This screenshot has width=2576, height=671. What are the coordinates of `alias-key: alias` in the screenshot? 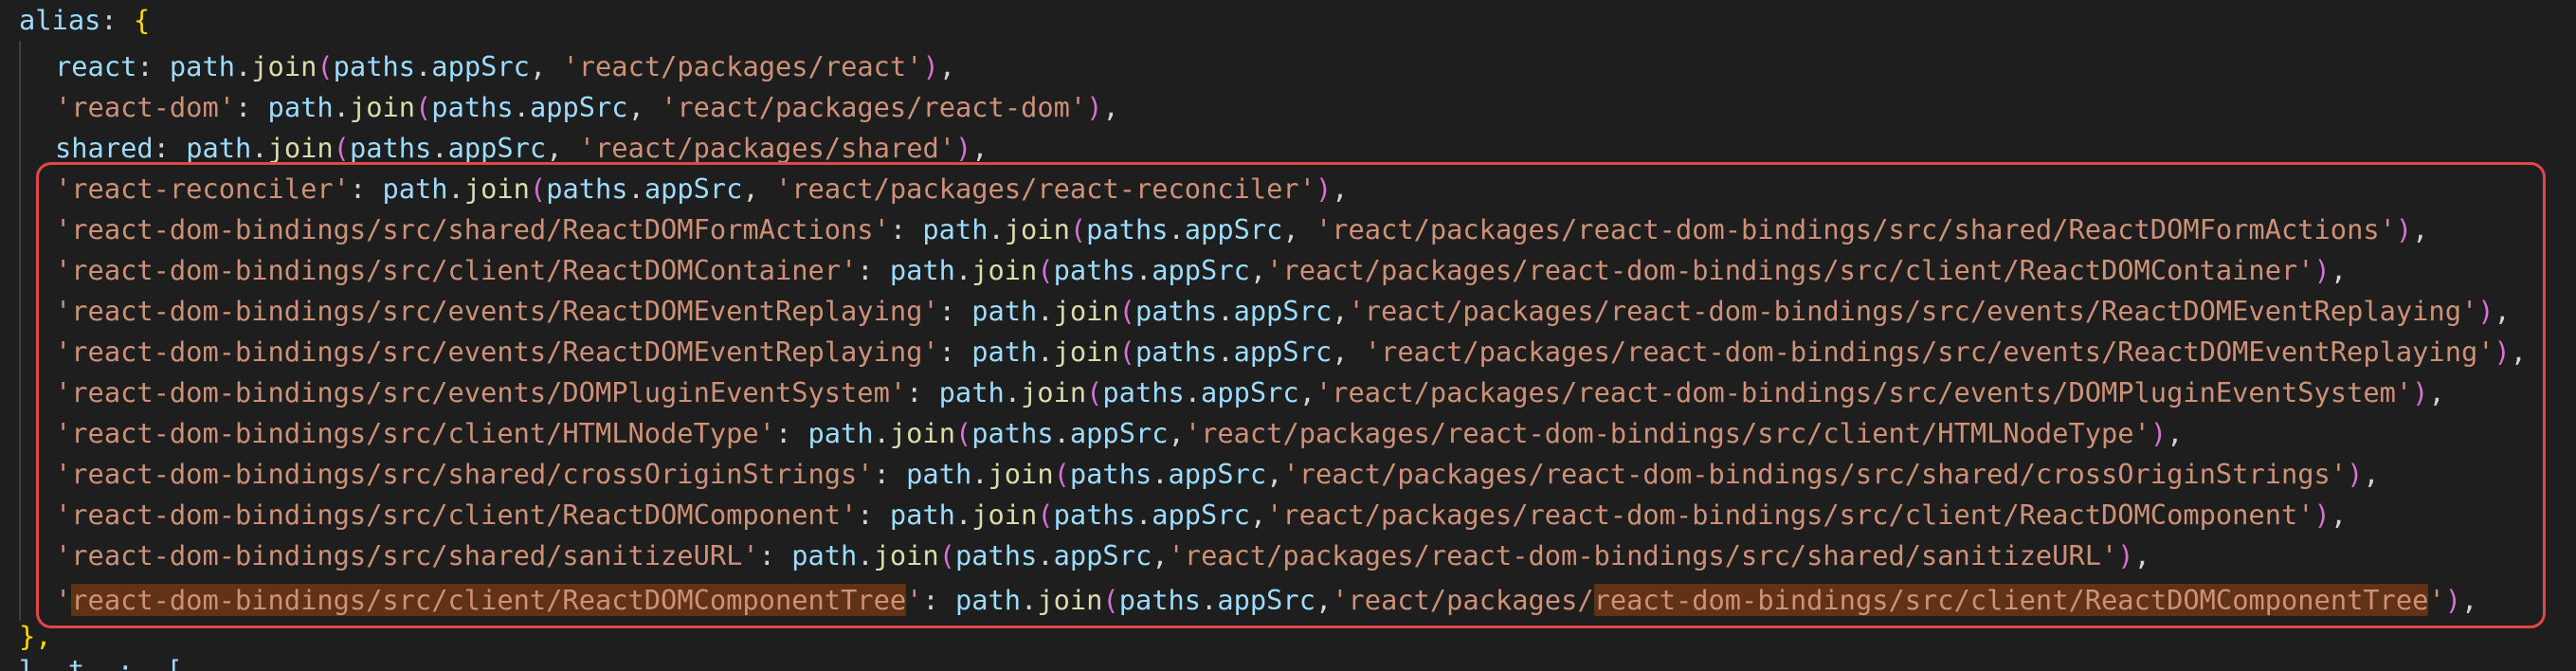 It's located at (60, 20).